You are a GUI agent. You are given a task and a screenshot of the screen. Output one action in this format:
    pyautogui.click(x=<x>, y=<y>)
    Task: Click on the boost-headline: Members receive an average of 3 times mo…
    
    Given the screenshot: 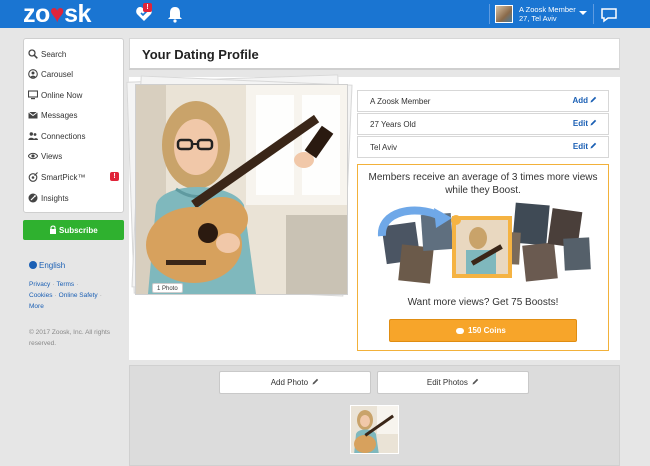 What is the action you would take?
    pyautogui.click(x=483, y=184)
    